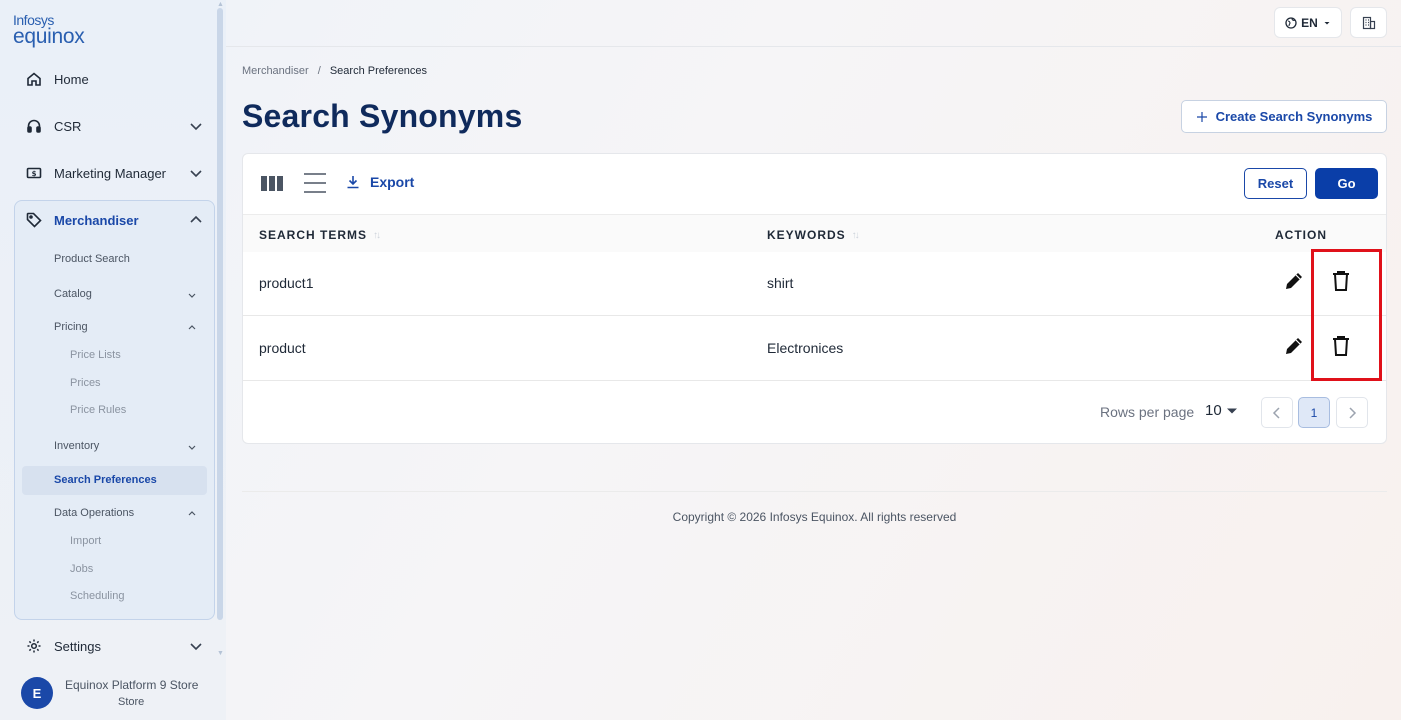  Describe the element at coordinates (85, 541) in the screenshot. I see `sidebar-item-import: Import` at that location.